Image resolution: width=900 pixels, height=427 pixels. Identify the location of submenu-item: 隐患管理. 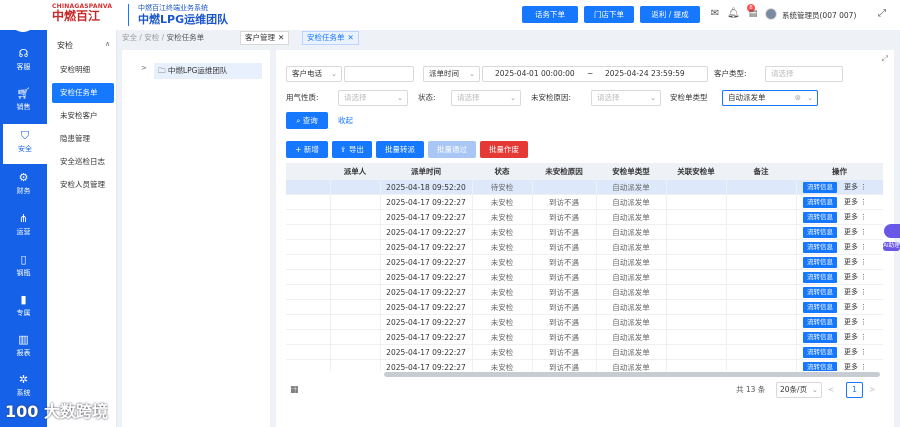
(83, 139).